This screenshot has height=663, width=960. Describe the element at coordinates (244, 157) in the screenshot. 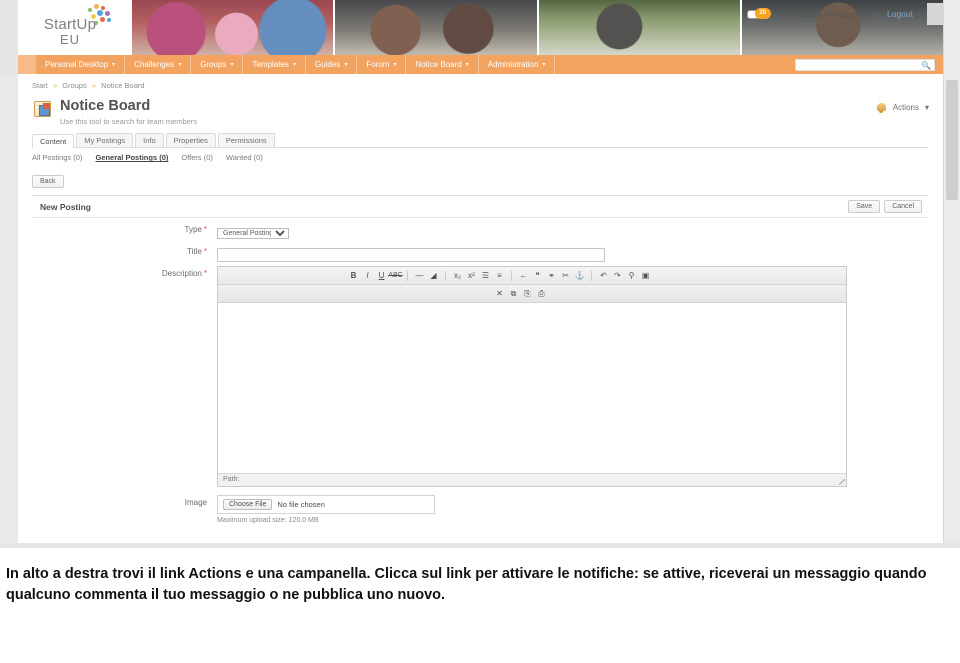

I see `subtab-wanted-0: Wanted (0)` at that location.